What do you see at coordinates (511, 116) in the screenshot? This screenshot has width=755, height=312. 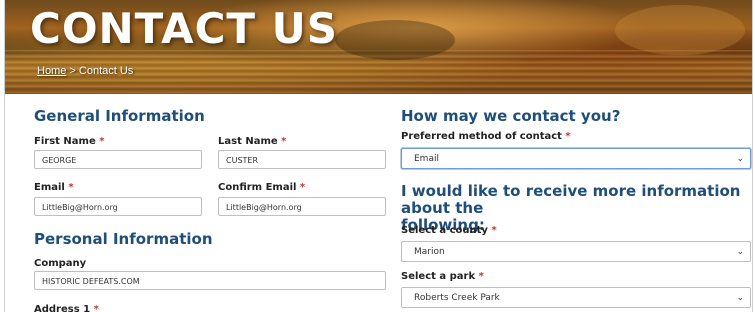 I see `contact-method-heading: How may we contact you?` at bounding box center [511, 116].